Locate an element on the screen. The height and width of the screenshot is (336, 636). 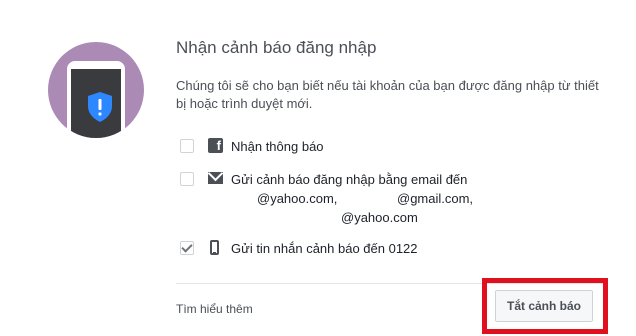
email-address-2: @gmail.com, is located at coordinates (435, 198).